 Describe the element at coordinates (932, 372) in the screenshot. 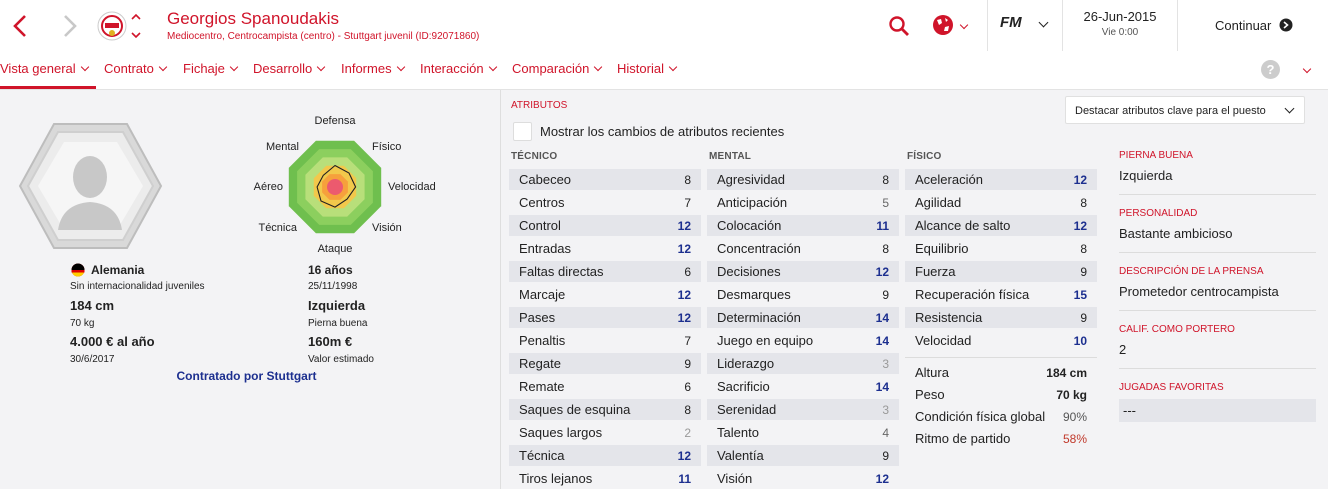

I see `info-name: Altura` at that location.